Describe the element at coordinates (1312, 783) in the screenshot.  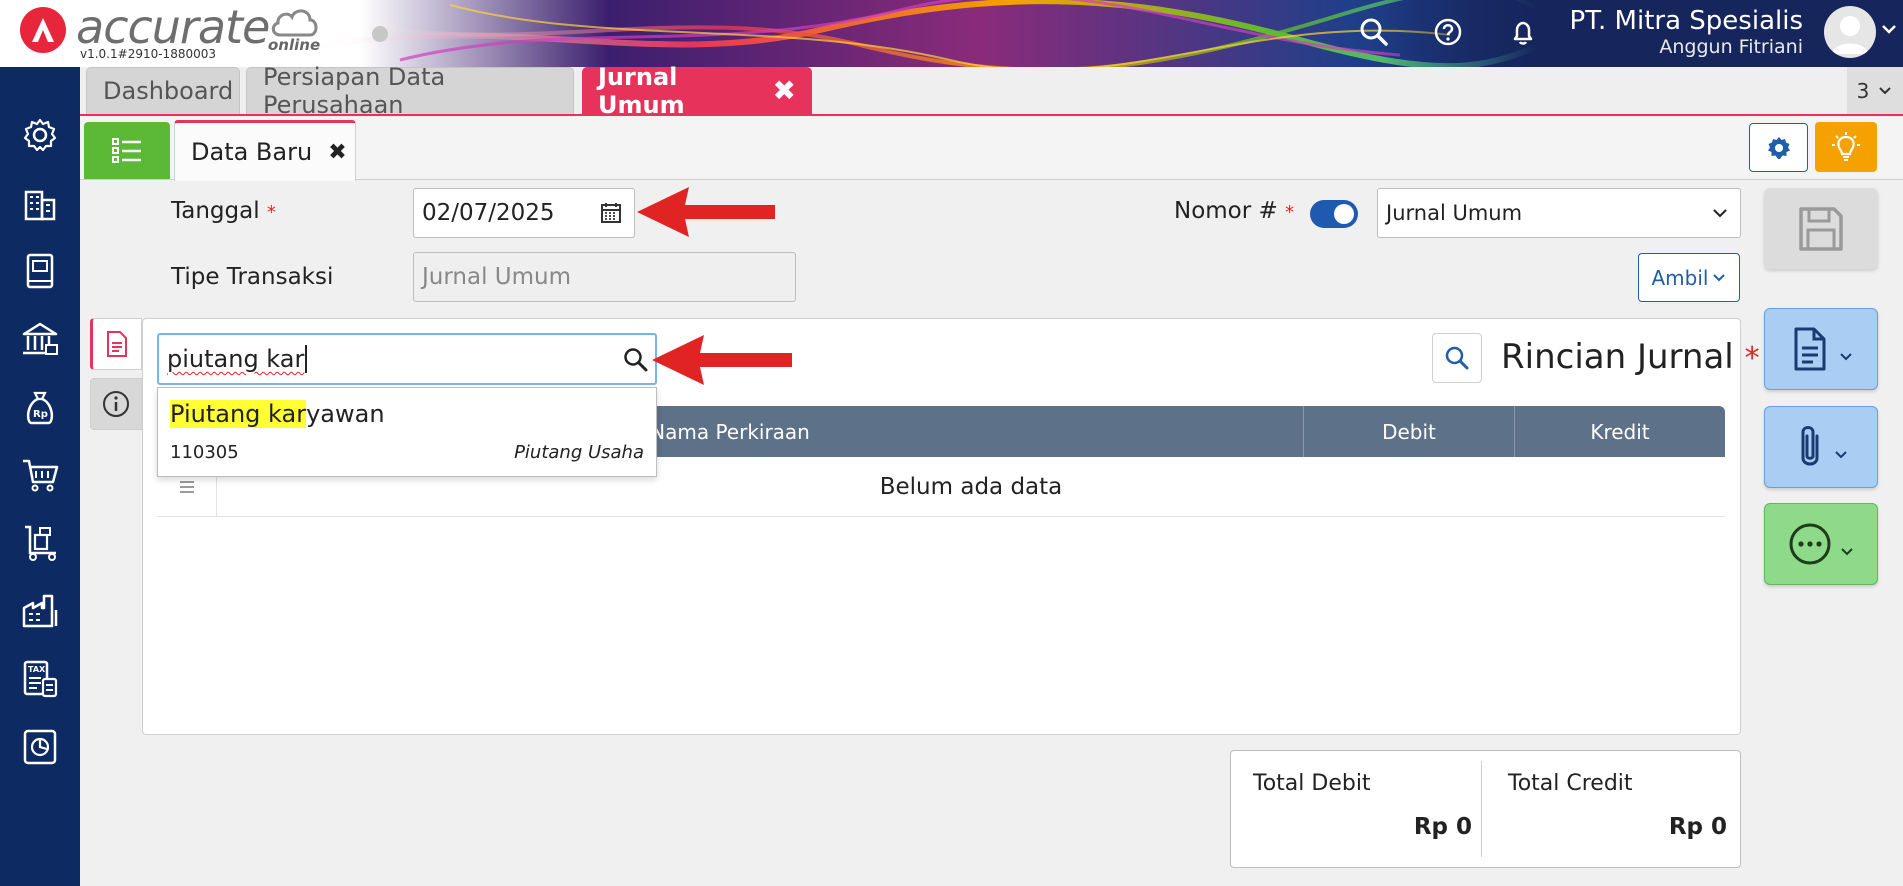
I see `total-debit-label: Total Debit` at that location.